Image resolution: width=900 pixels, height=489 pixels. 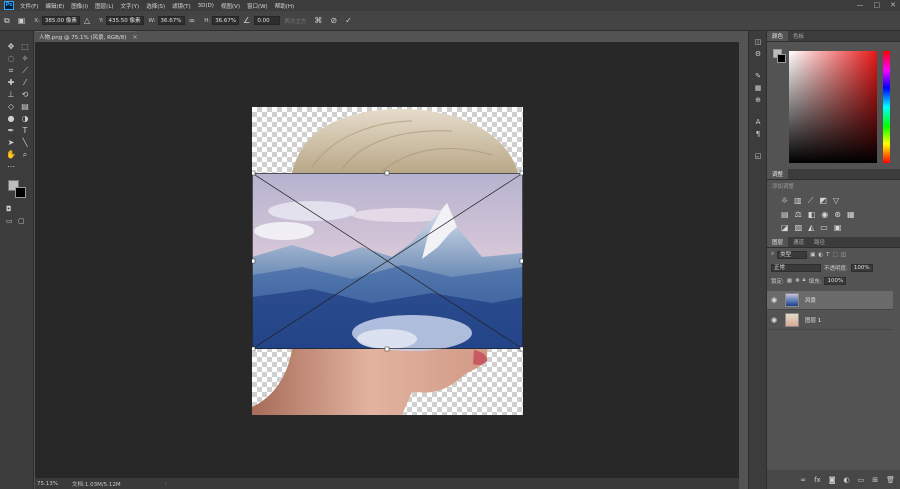 What do you see at coordinates (789, 281) in the screenshot?
I see `lock-pixels-icon: ▦` at bounding box center [789, 281].